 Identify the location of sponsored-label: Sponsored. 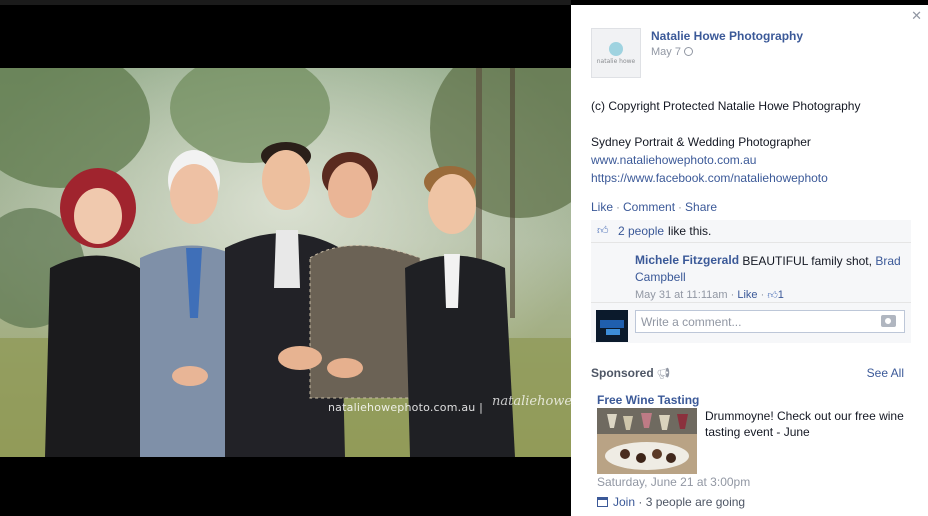
(622, 373).